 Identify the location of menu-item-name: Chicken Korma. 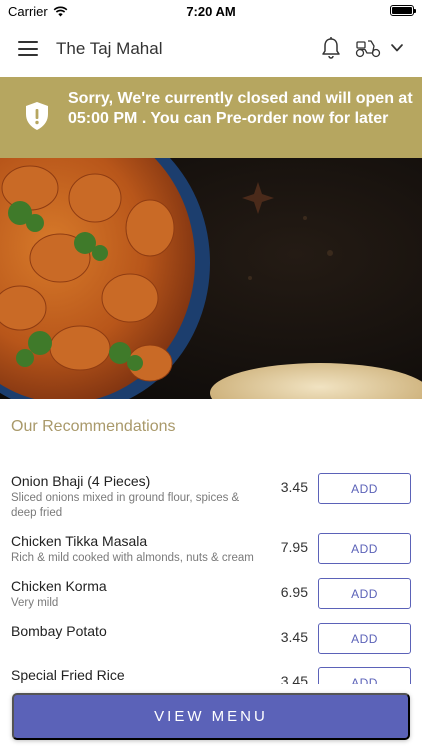
(59, 586).